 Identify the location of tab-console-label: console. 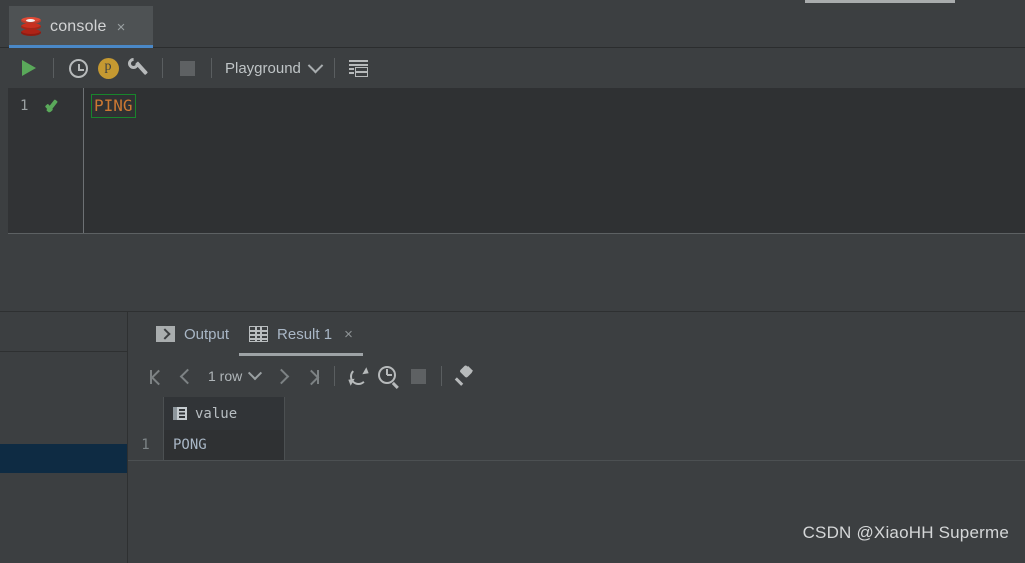
(78, 26).